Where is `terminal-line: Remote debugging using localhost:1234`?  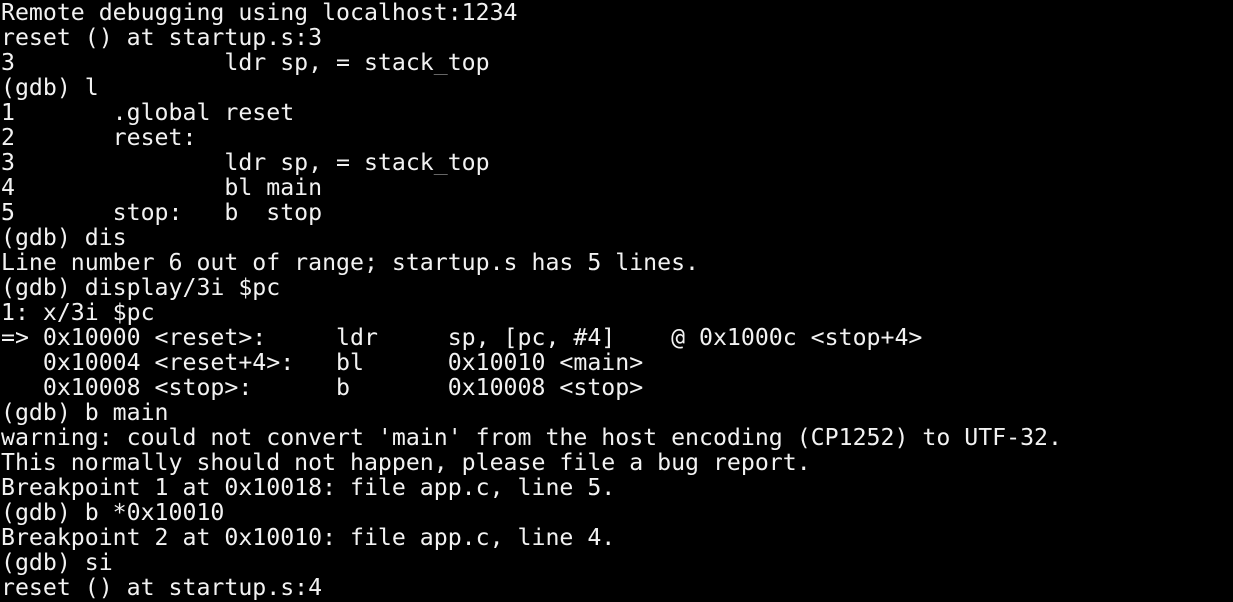 terminal-line: Remote debugging using localhost:1234 is located at coordinates (259, 12).